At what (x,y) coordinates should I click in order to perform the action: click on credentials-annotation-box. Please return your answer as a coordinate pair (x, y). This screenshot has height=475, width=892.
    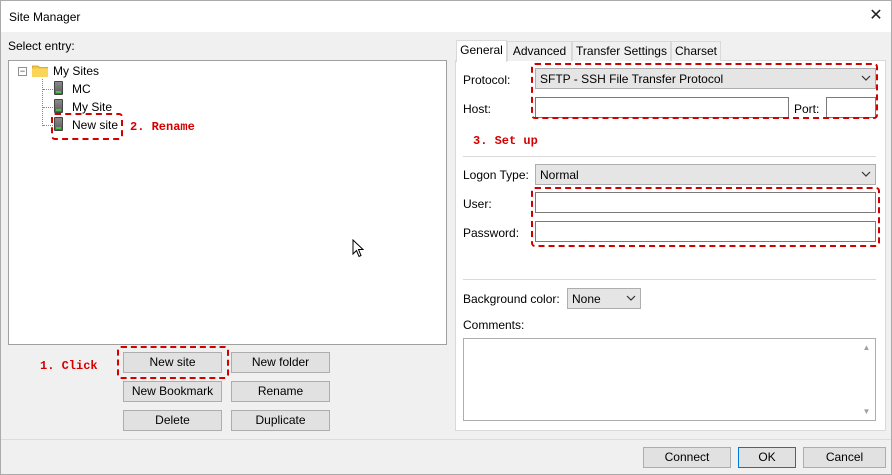
    Looking at the image, I should click on (705, 217).